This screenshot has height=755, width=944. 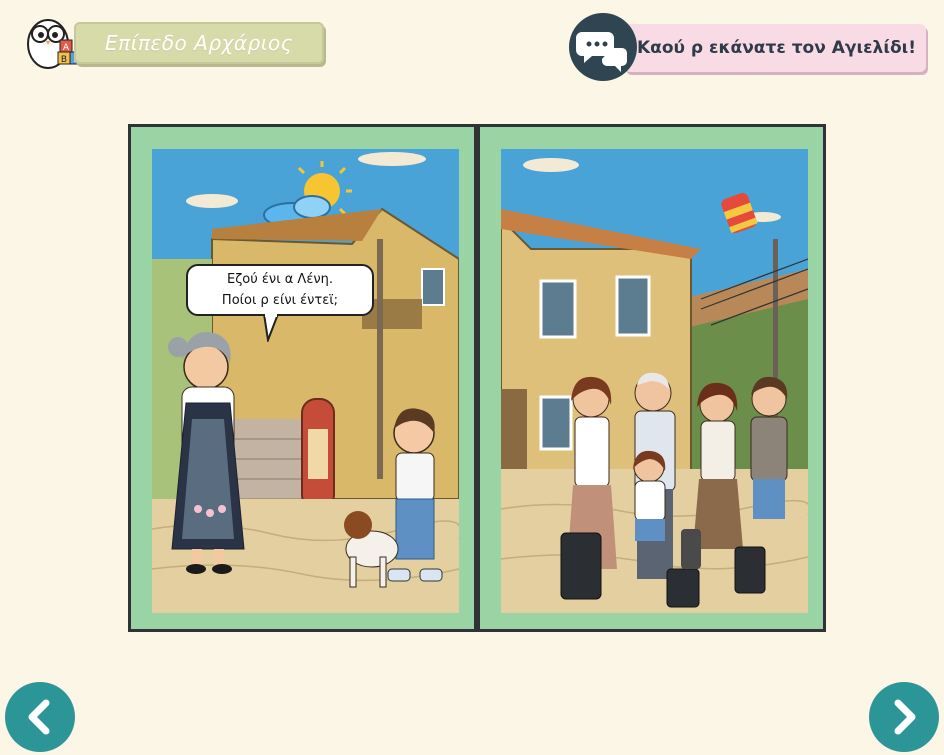 I want to click on previous-page-button, so click(x=40, y=717).